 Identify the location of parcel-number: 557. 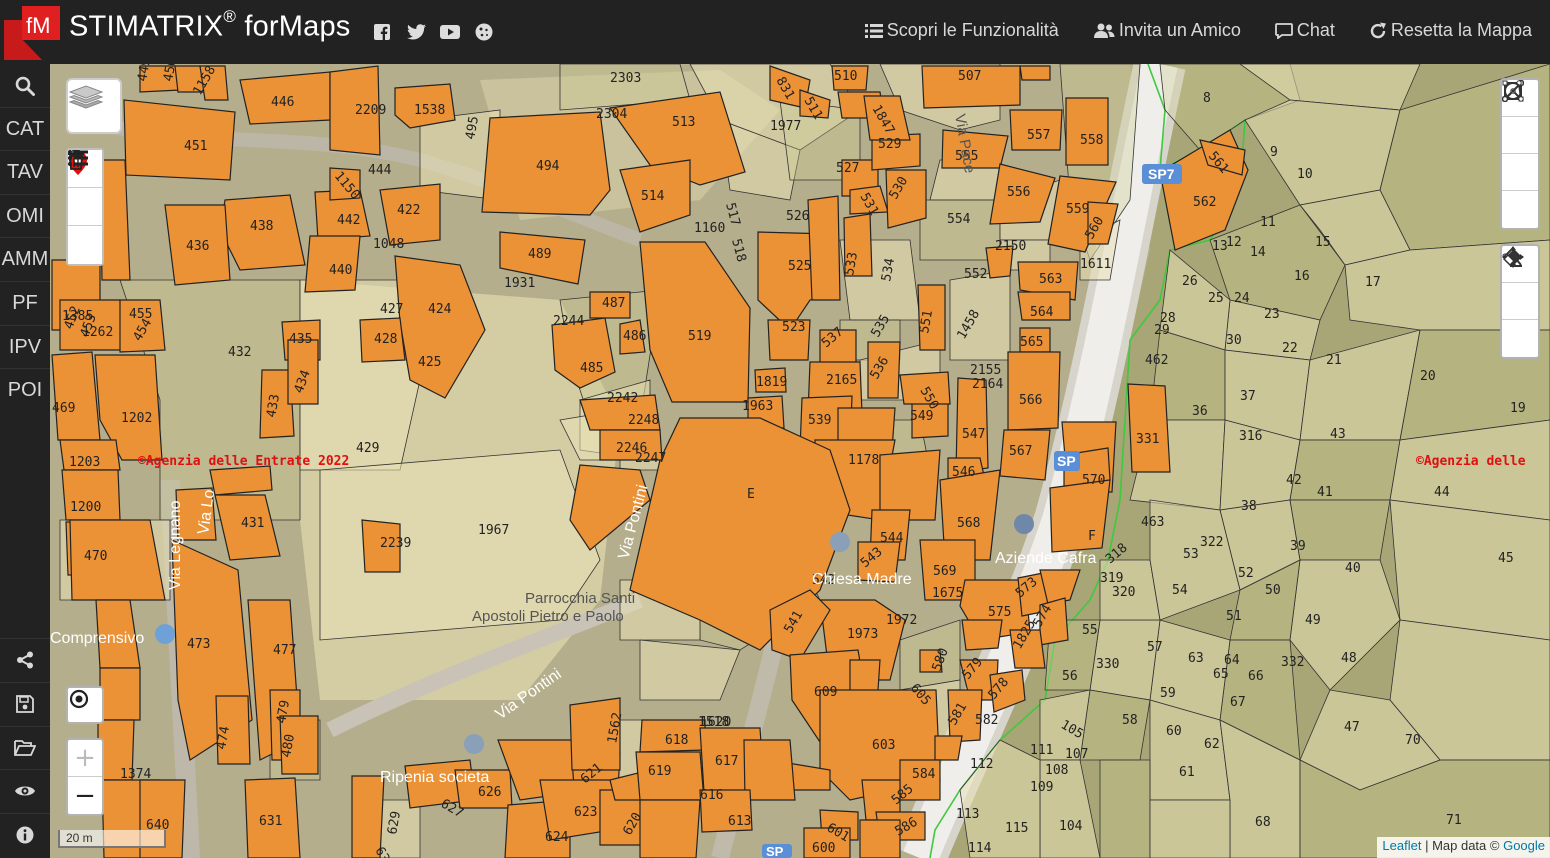
(1038, 135).